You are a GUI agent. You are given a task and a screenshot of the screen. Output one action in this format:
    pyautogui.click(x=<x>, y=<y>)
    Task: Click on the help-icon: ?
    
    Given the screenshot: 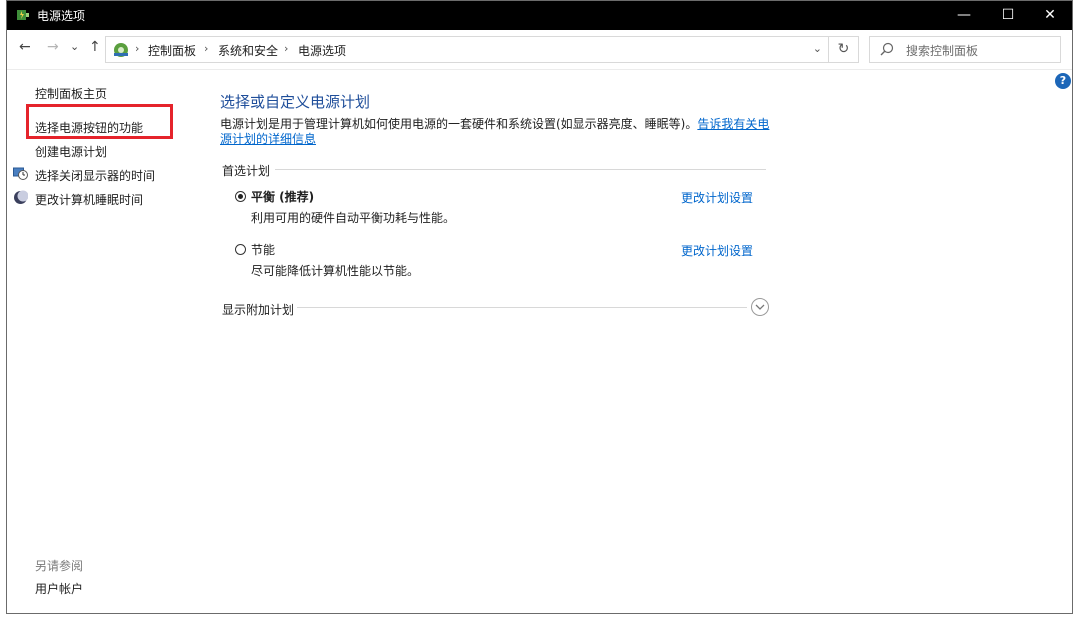 What is the action you would take?
    pyautogui.click(x=1063, y=81)
    